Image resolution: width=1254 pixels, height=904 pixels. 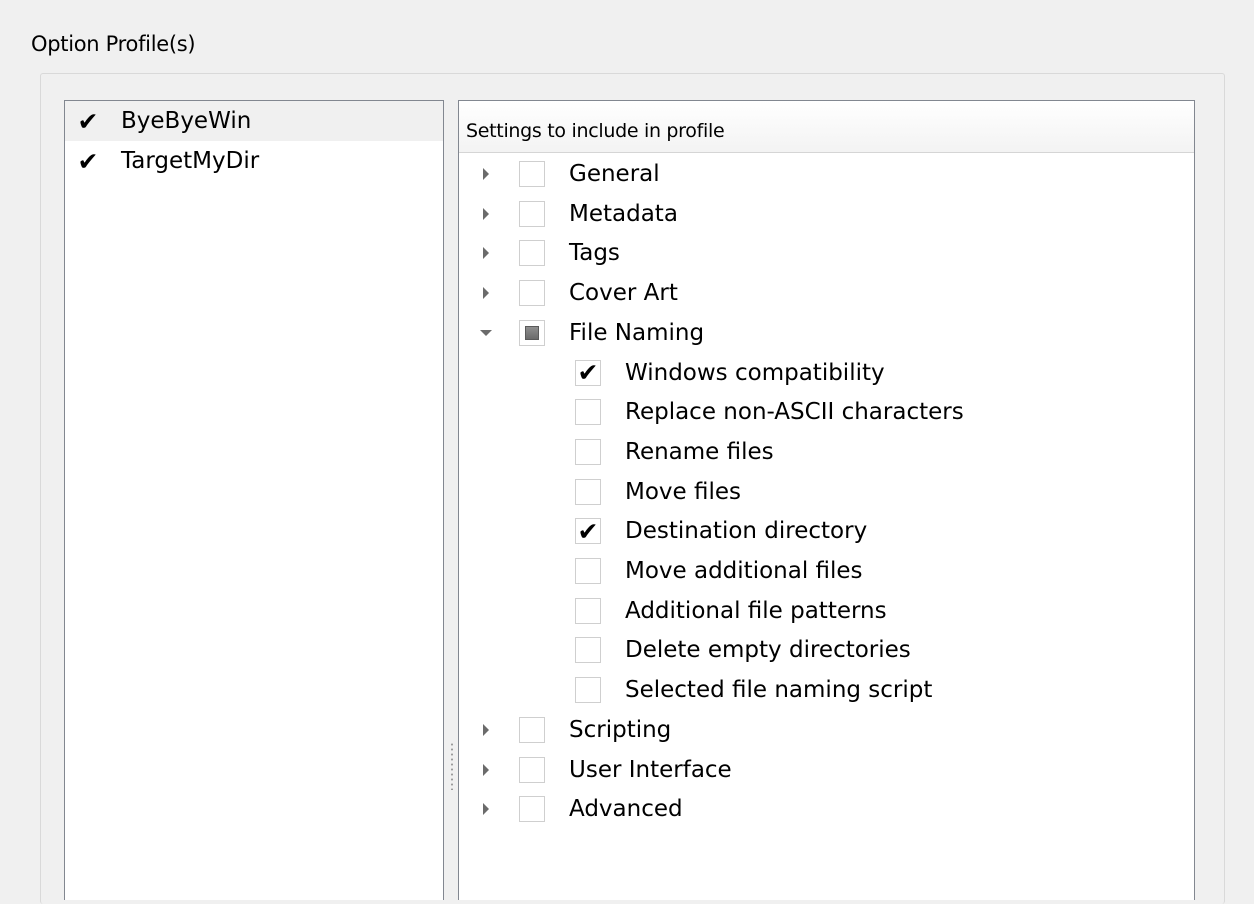 I want to click on tree-subitem-move-additional-files: Move additional files, so click(x=719, y=571).